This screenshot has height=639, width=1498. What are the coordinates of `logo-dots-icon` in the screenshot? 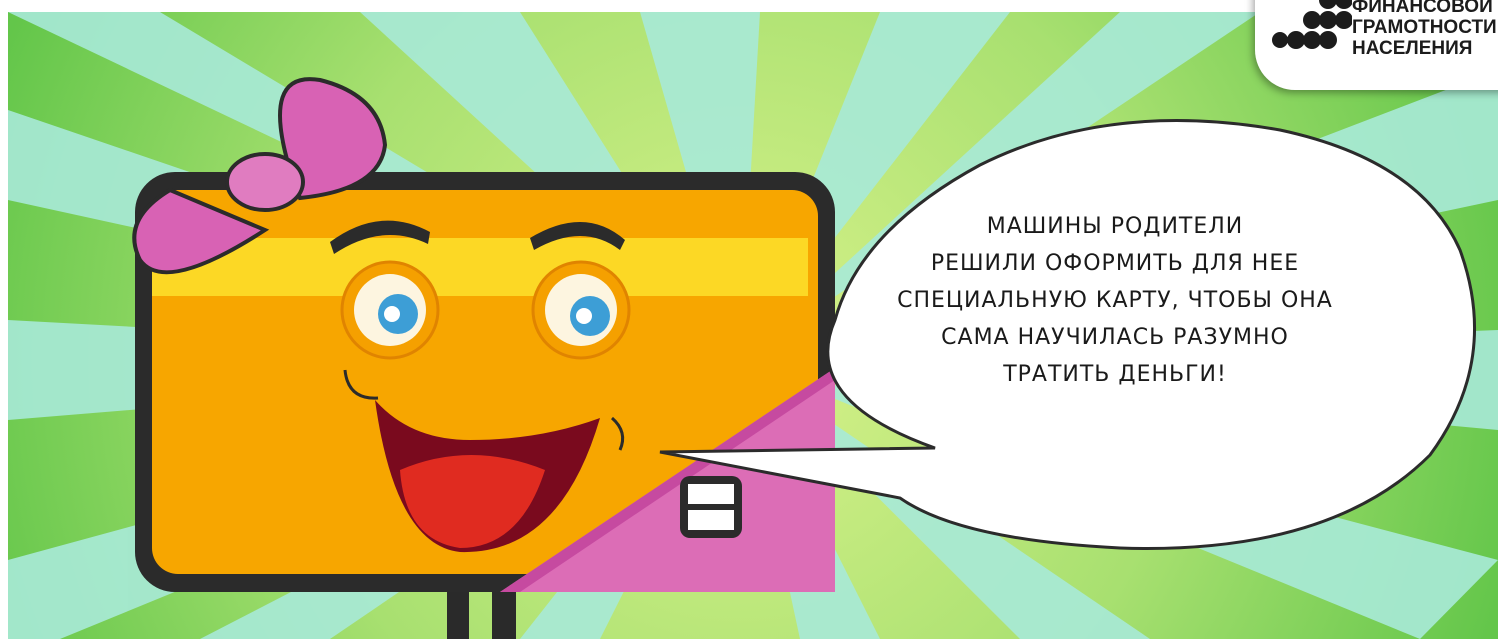 It's located at (1312, 24).